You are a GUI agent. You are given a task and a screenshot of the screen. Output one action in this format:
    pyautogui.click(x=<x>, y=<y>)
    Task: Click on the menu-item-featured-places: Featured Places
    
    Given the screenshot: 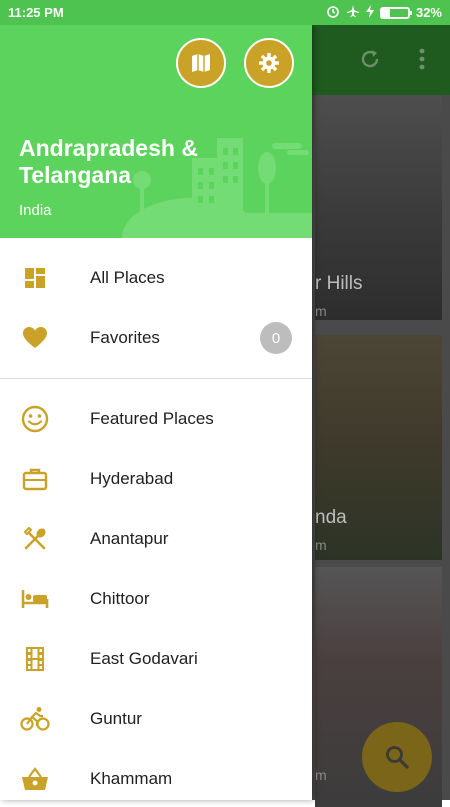 What is the action you would take?
    pyautogui.click(x=156, y=419)
    